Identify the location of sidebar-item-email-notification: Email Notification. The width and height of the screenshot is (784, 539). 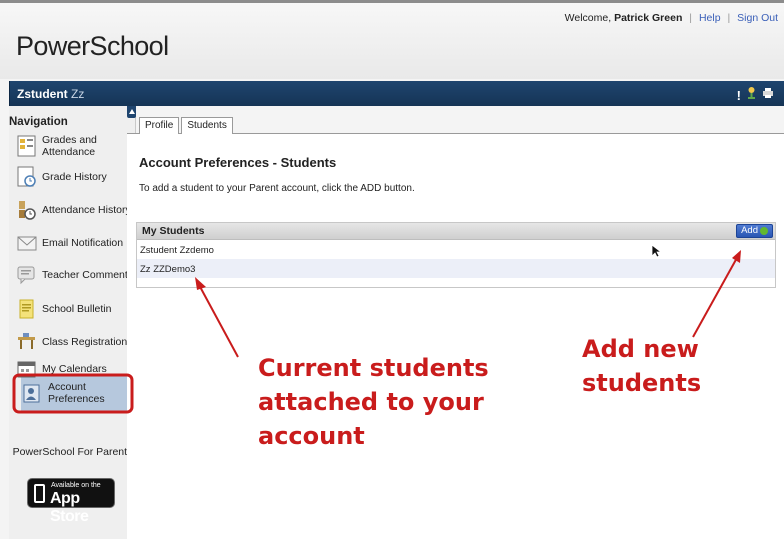
(76, 243).